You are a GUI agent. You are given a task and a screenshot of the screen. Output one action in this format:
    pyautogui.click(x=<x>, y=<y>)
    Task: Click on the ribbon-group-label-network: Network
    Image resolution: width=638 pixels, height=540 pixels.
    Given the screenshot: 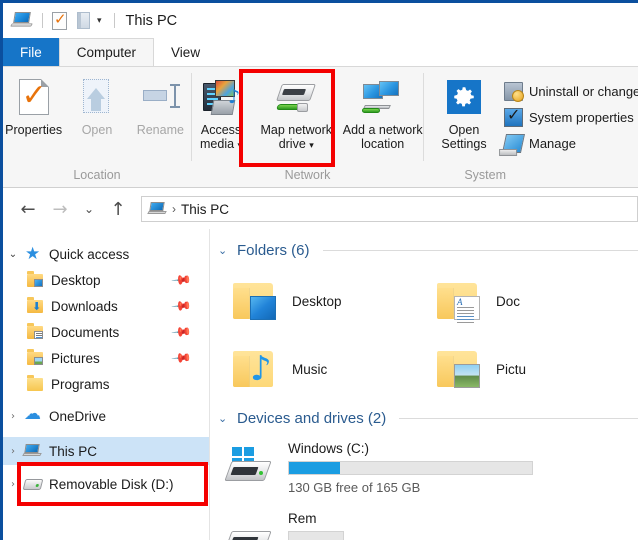 What is the action you would take?
    pyautogui.click(x=307, y=175)
    